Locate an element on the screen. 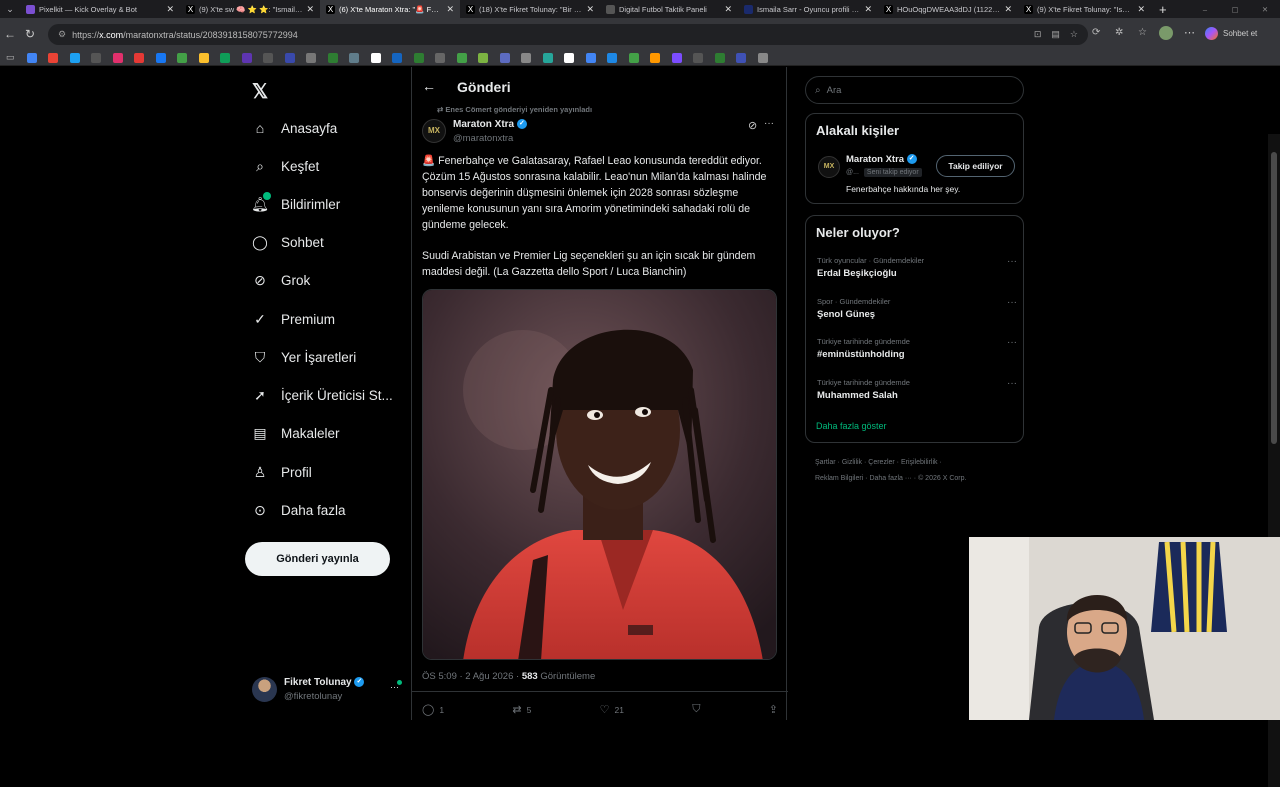 The image size is (1280, 787). reload-icon: ↻ is located at coordinates (30, 34).